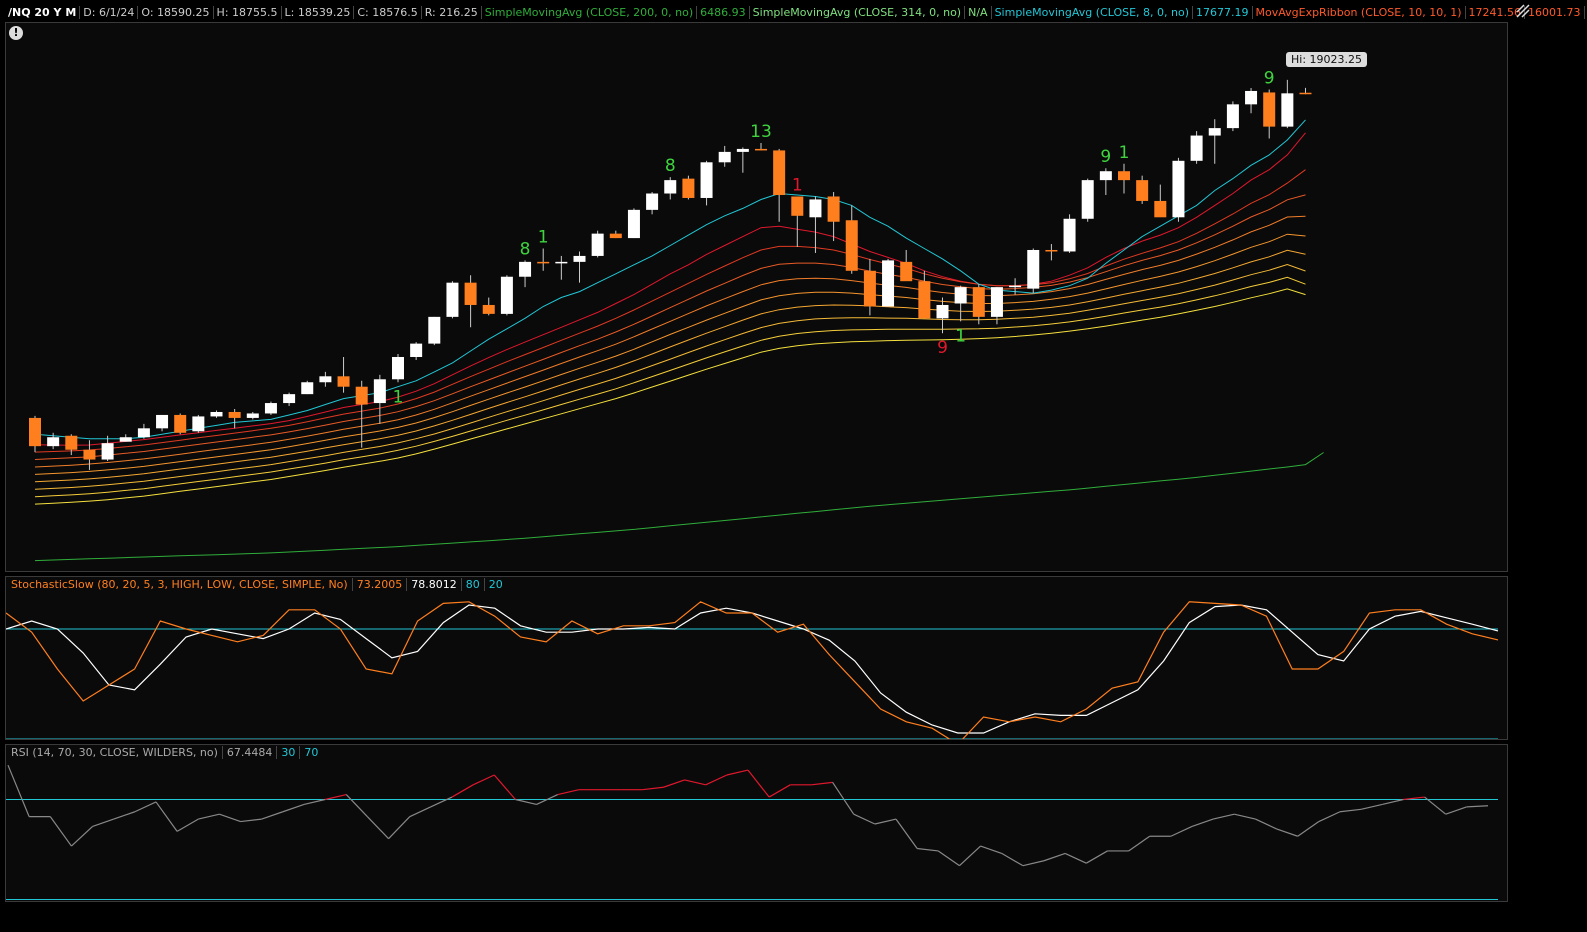  I want to click on sma200-value: 6486.93, so click(723, 12).